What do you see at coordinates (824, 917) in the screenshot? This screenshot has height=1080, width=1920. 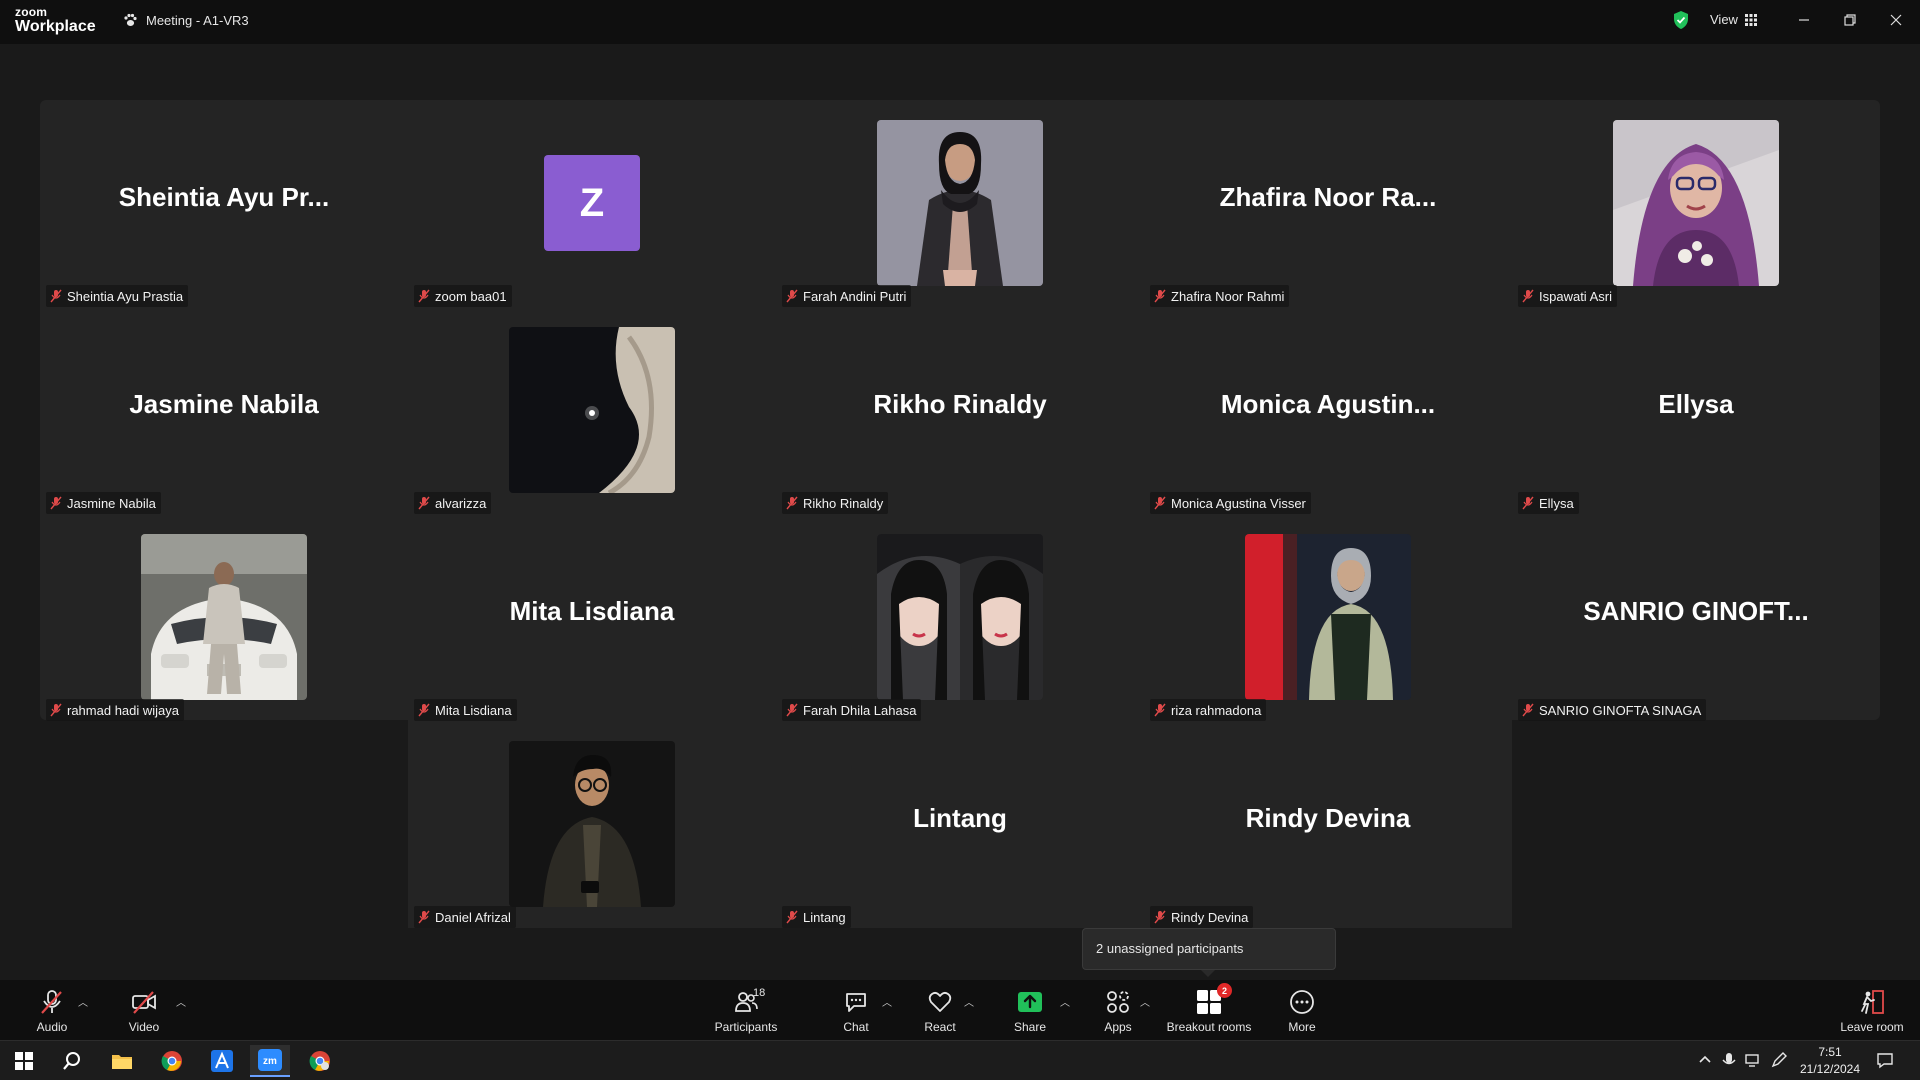 I see `participant-name: Lintang` at bounding box center [824, 917].